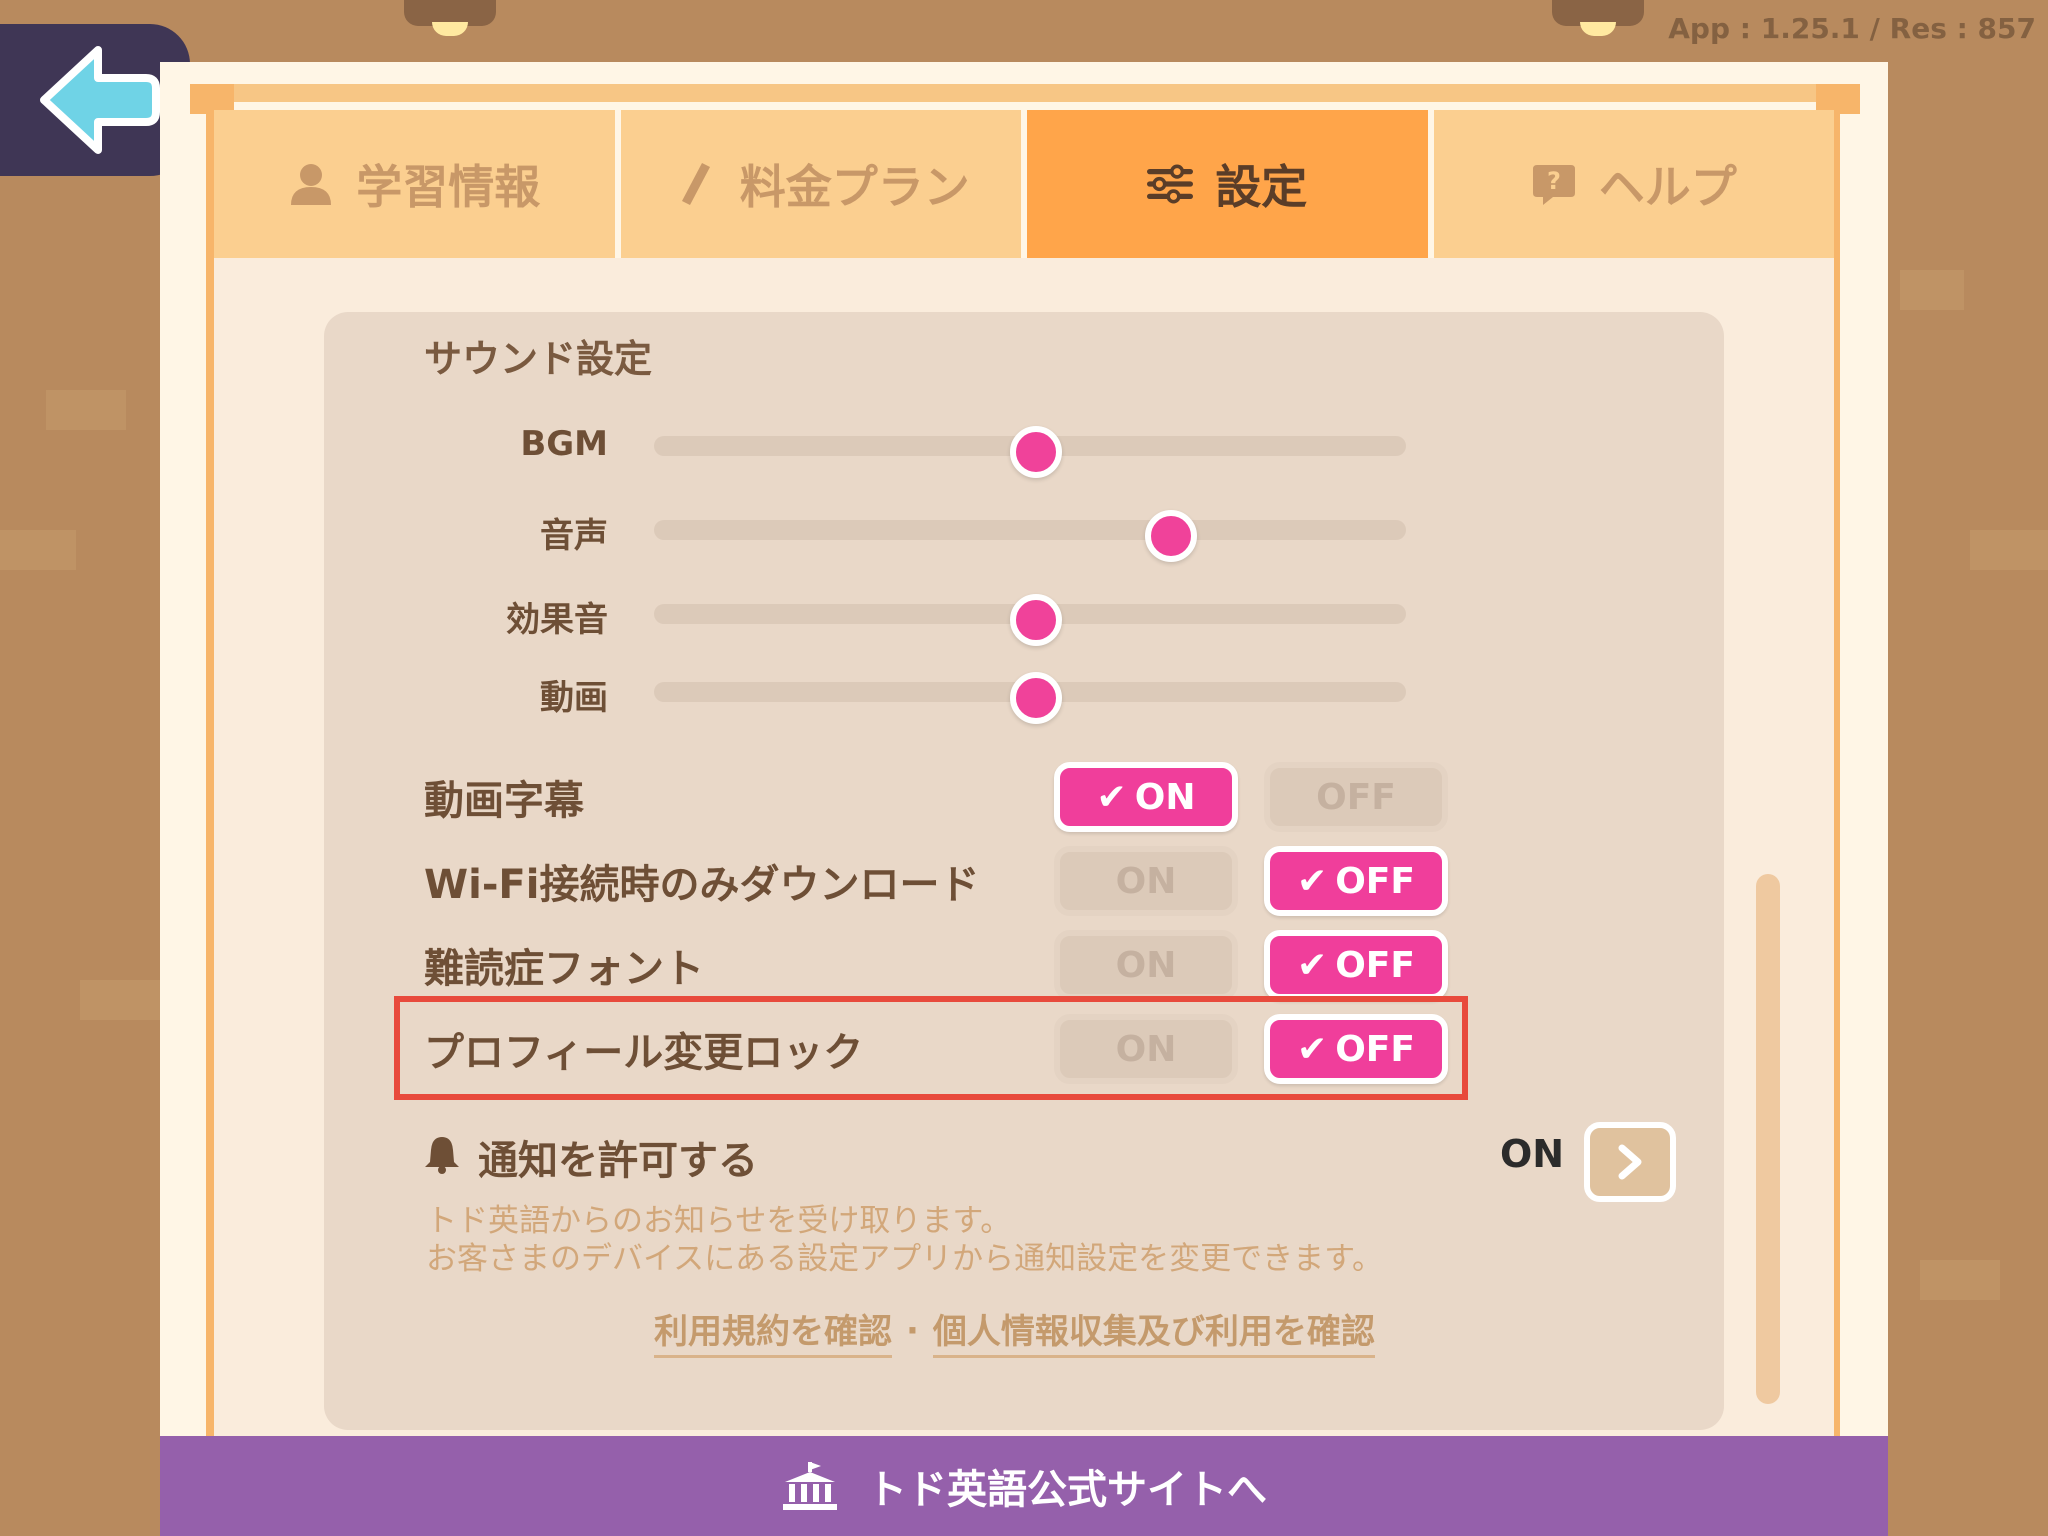 The width and height of the screenshot is (2048, 1536). Describe the element at coordinates (504, 801) in the screenshot. I see `toggle-label-subtitles: 動画字幕` at that location.